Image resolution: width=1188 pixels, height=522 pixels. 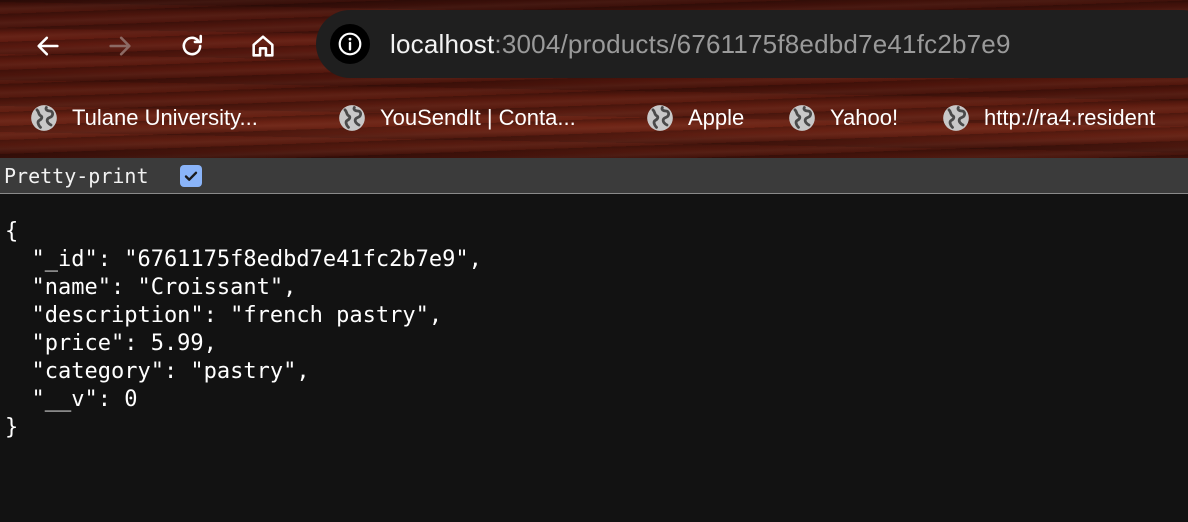 I want to click on json-line: "_id": "6761175f8edbd7e41fc2b7e9",, so click(x=243, y=259).